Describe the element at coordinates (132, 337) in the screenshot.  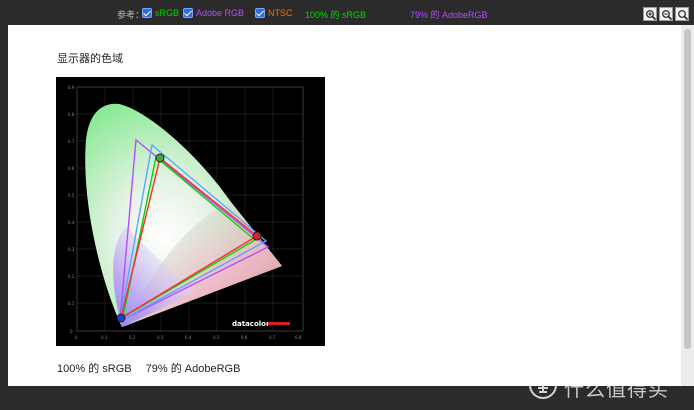
I see `x-tick: 0.2` at that location.